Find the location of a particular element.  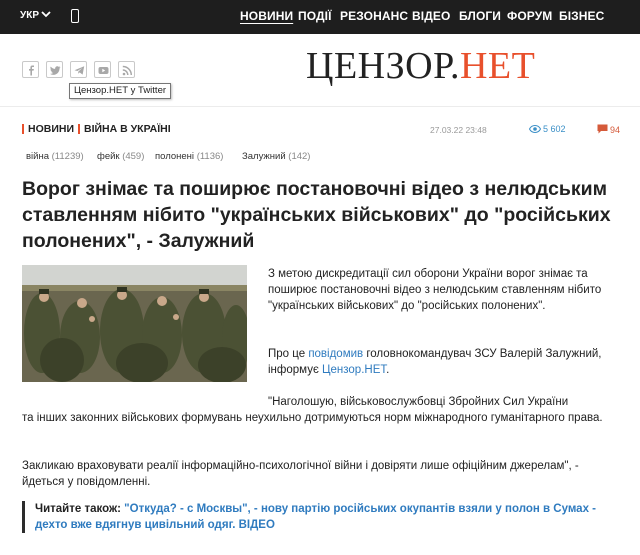

comment-icon is located at coordinates (602, 129).